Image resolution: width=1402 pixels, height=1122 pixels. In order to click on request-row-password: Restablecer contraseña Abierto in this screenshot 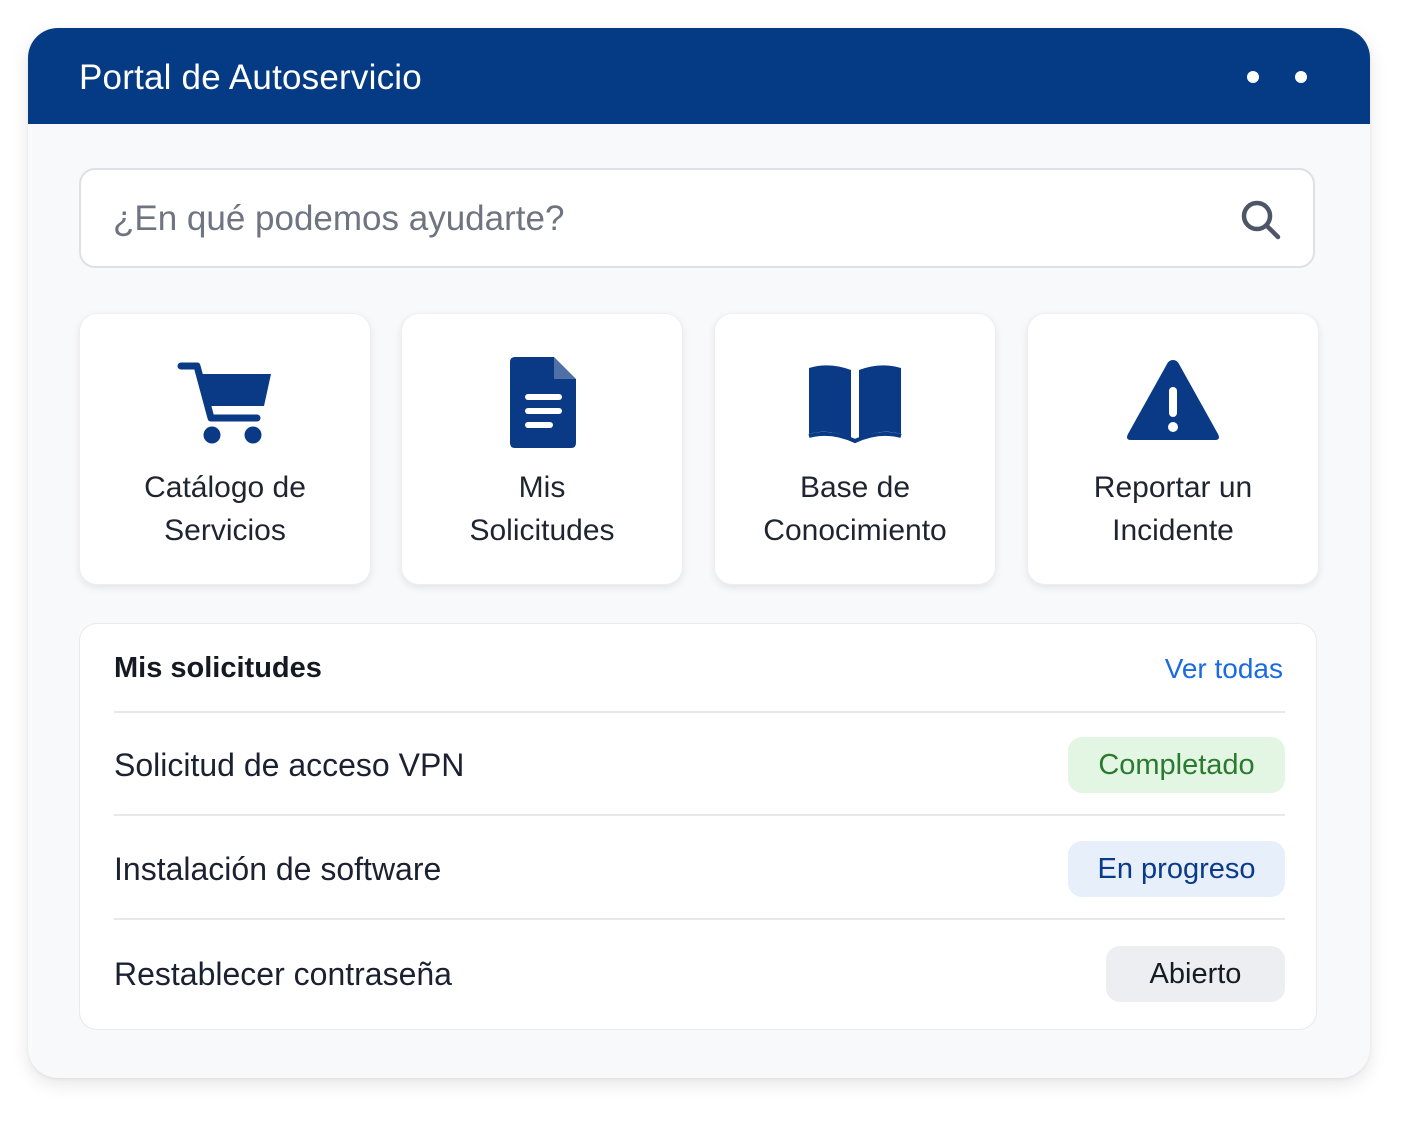, I will do `click(699, 974)`.